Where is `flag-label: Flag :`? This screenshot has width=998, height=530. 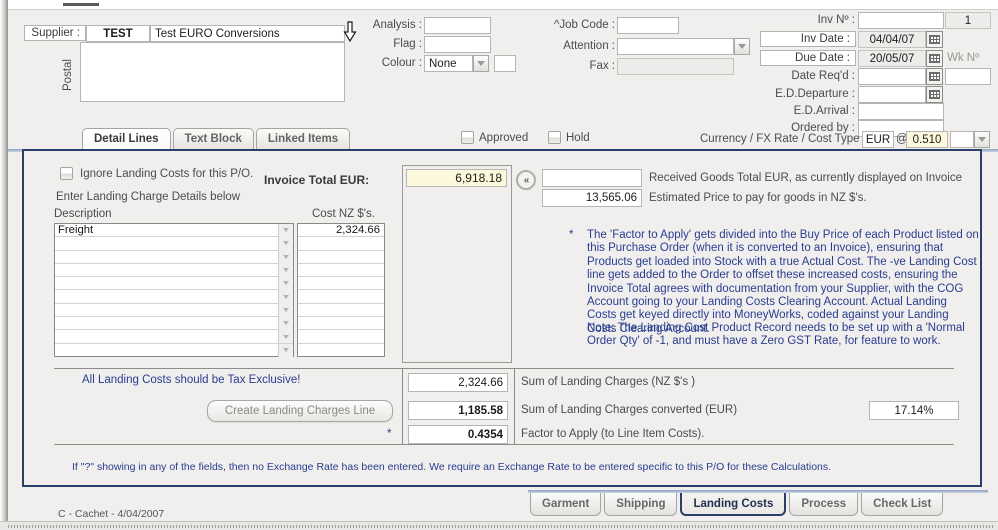 flag-label: Flag : is located at coordinates (407, 44).